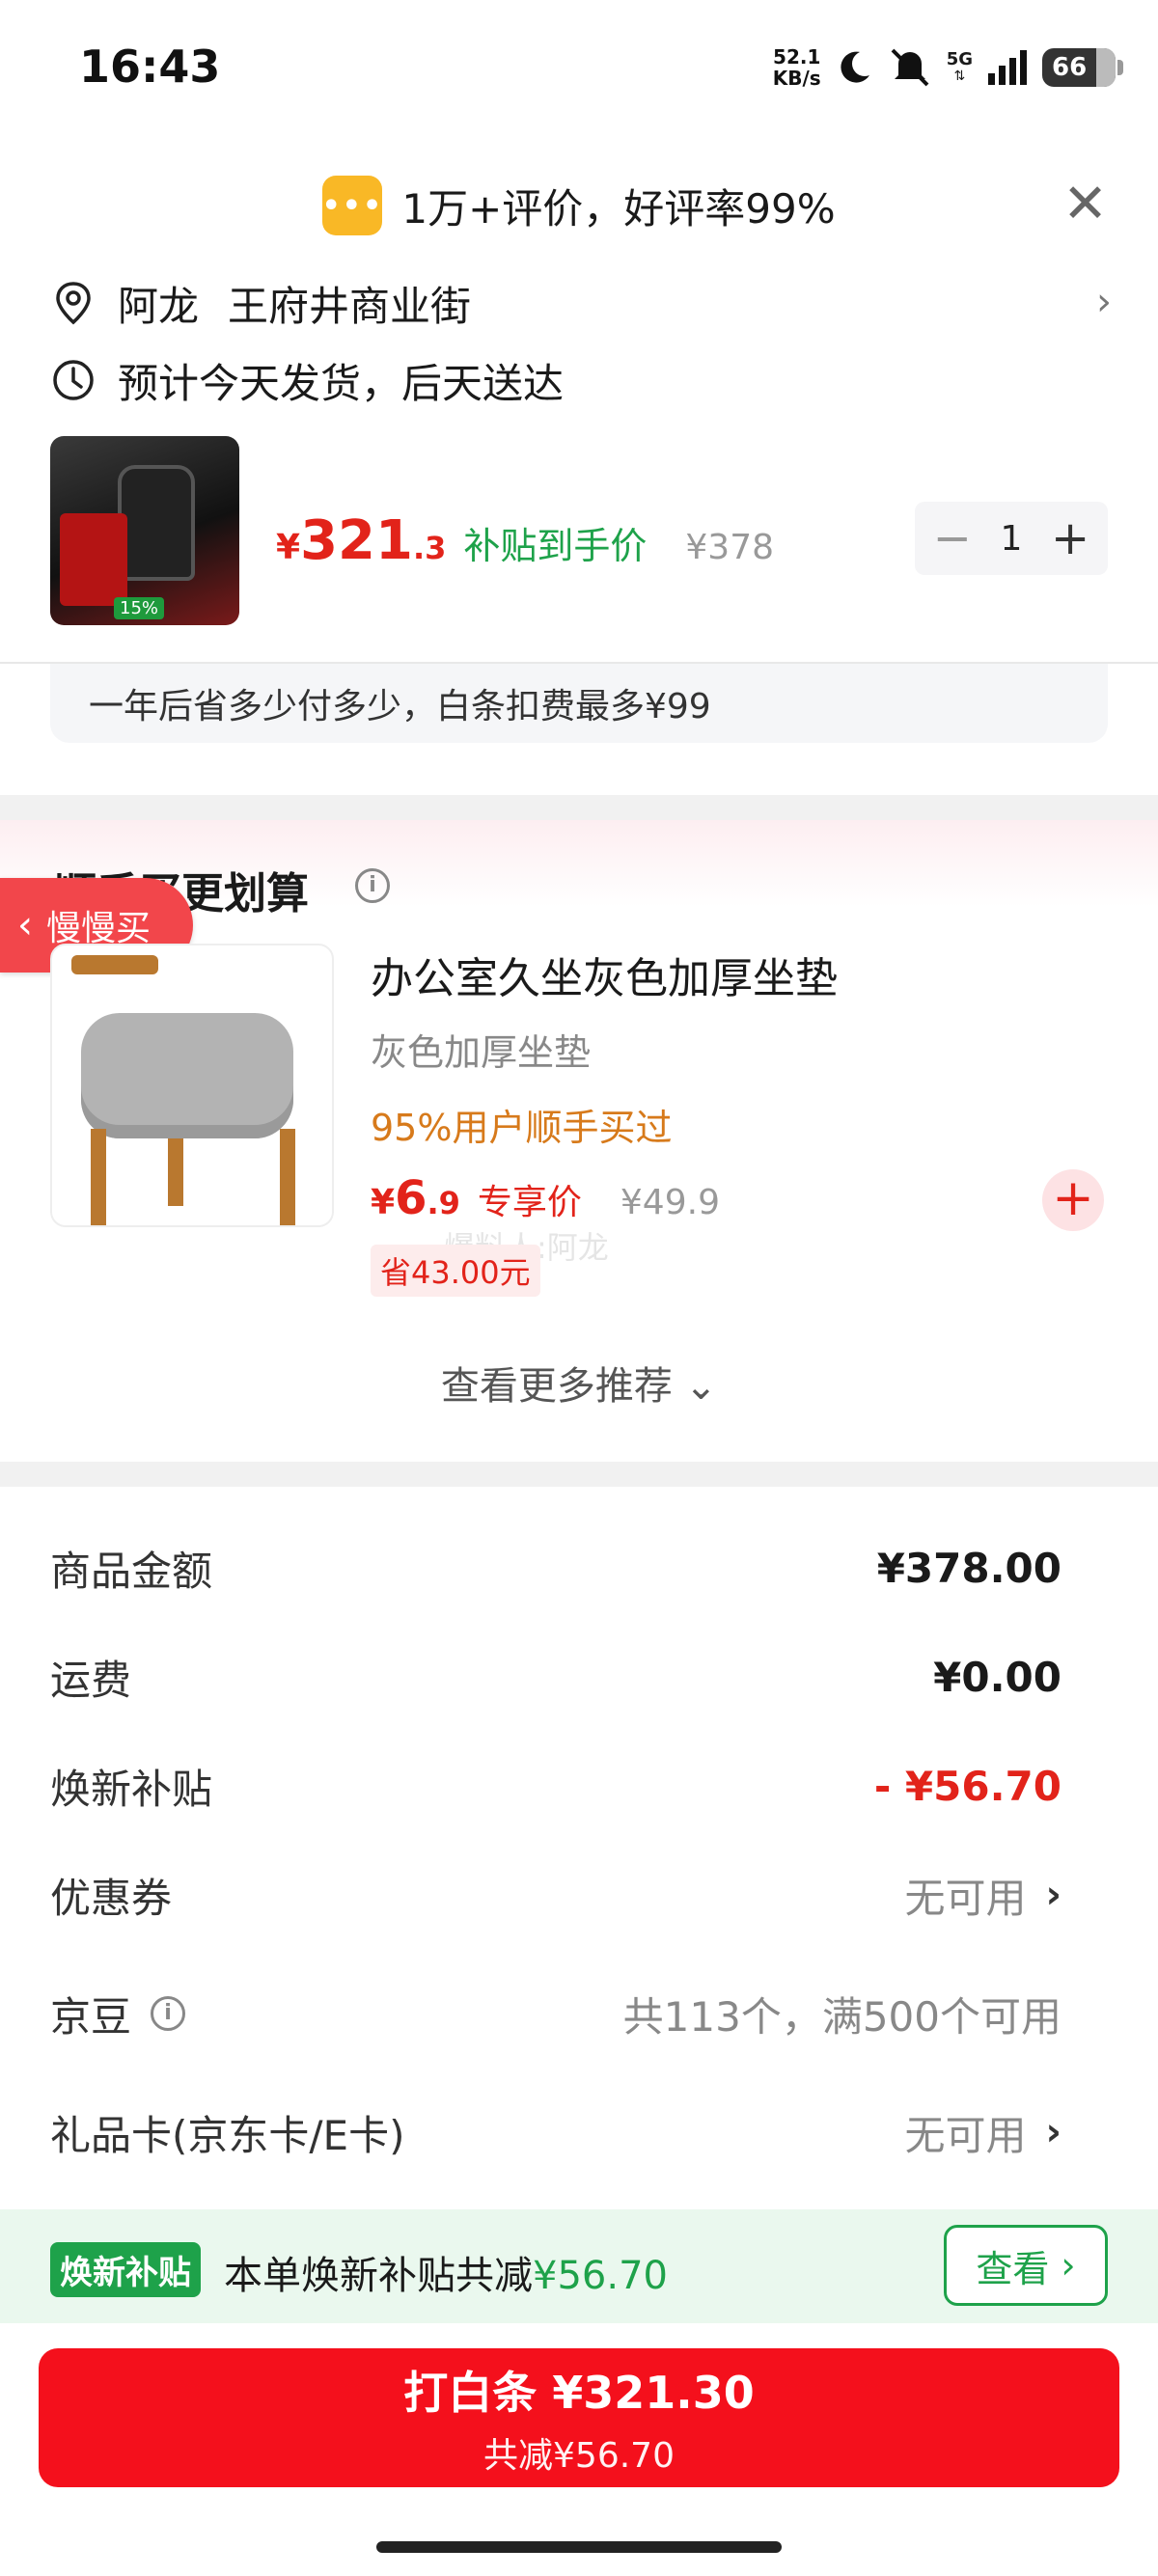  What do you see at coordinates (522, 1128) in the screenshot?
I see `recommend-item-hint: 95%用户顺手买过` at bounding box center [522, 1128].